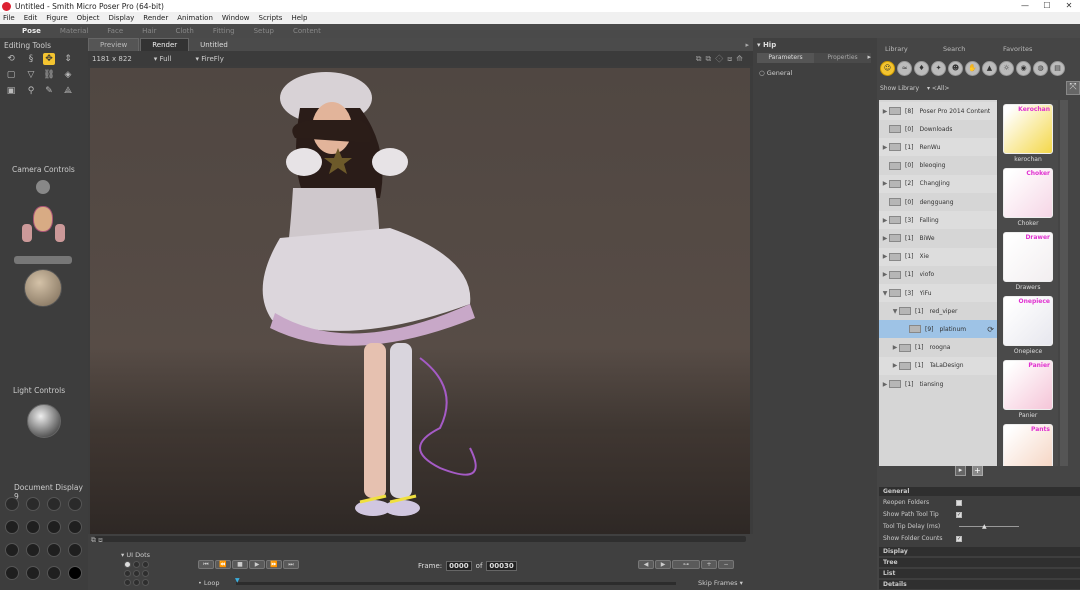 The image size is (1080, 590). I want to click on room-tab-hair: Hair, so click(149, 31).